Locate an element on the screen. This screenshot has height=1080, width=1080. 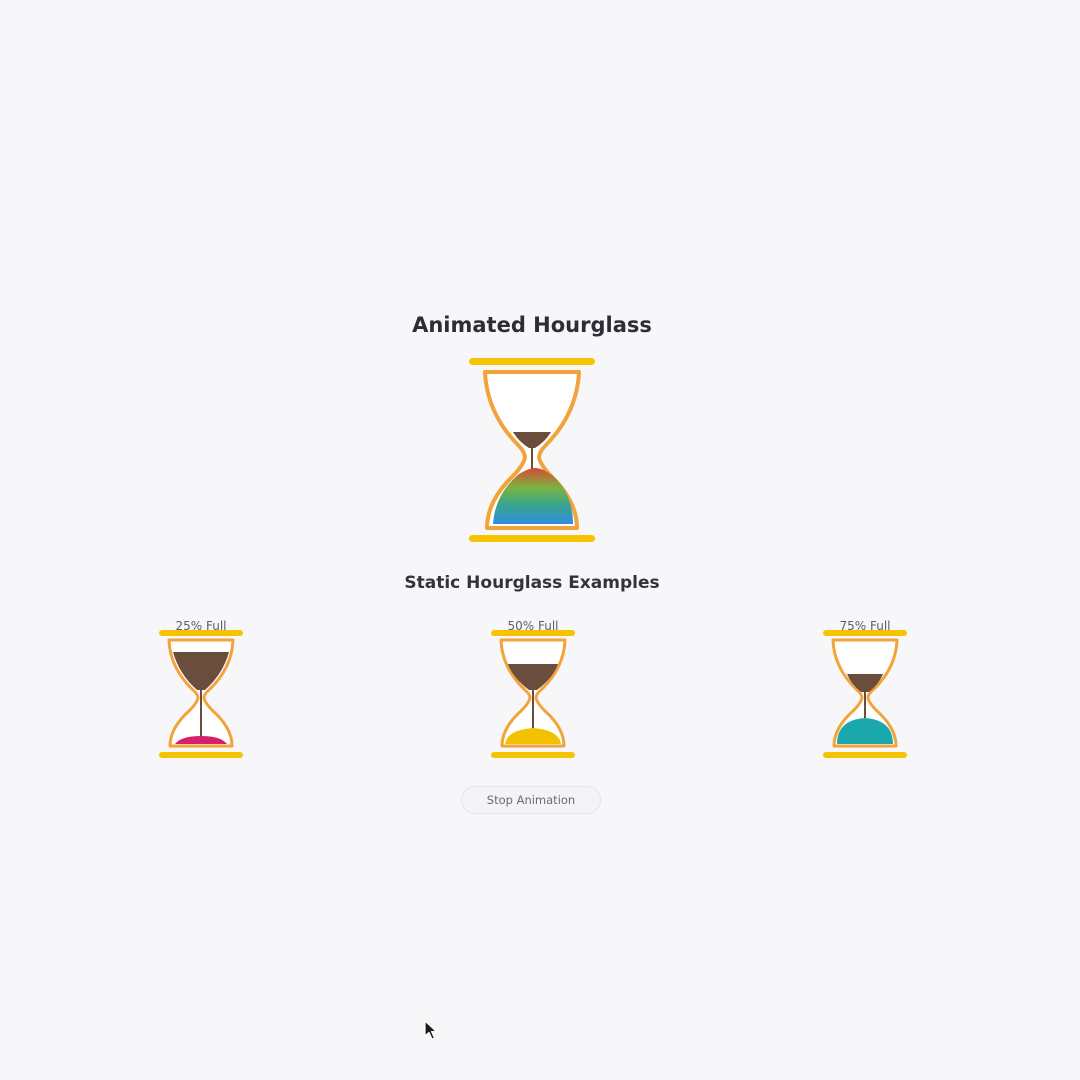
hourglass-sand-stream is located at coordinates (532, 459).